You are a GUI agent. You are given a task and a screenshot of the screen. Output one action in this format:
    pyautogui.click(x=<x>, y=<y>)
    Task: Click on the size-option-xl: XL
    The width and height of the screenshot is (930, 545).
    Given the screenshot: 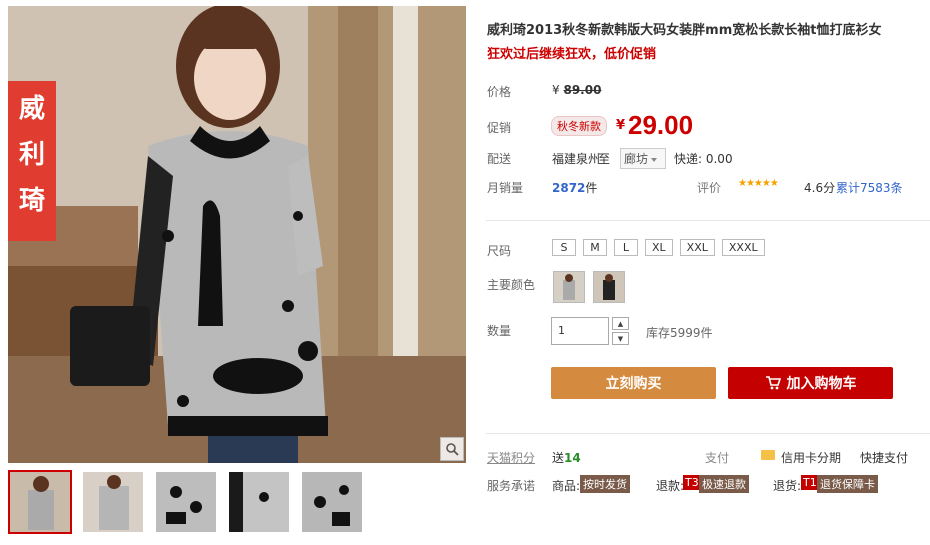 What is the action you would take?
    pyautogui.click(x=659, y=247)
    